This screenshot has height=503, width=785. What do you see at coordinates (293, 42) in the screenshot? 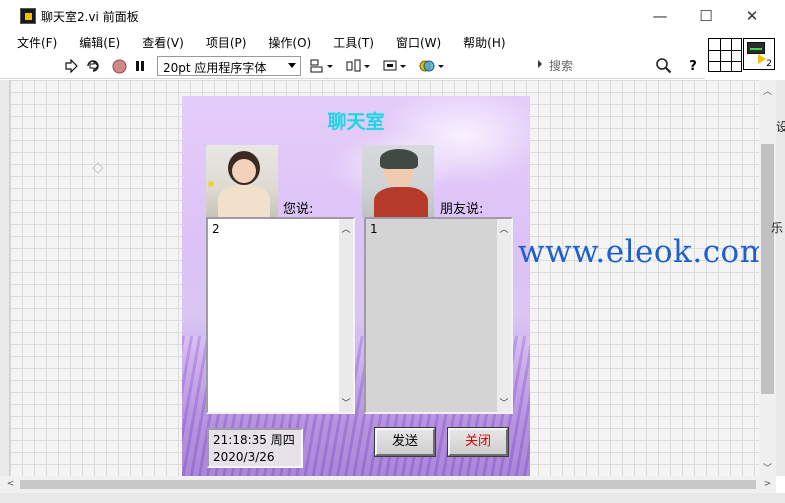
I see `menu-operate: 操作(O)` at bounding box center [293, 42].